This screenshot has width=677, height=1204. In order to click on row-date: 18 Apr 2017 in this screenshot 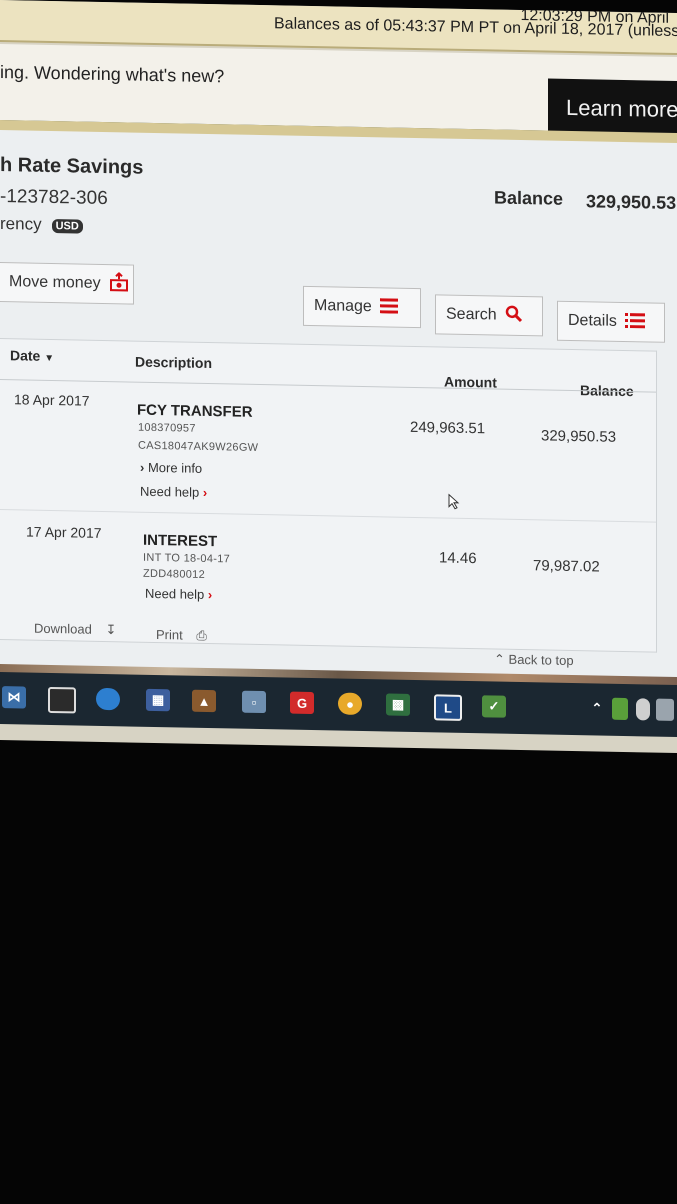, I will do `click(52, 400)`.